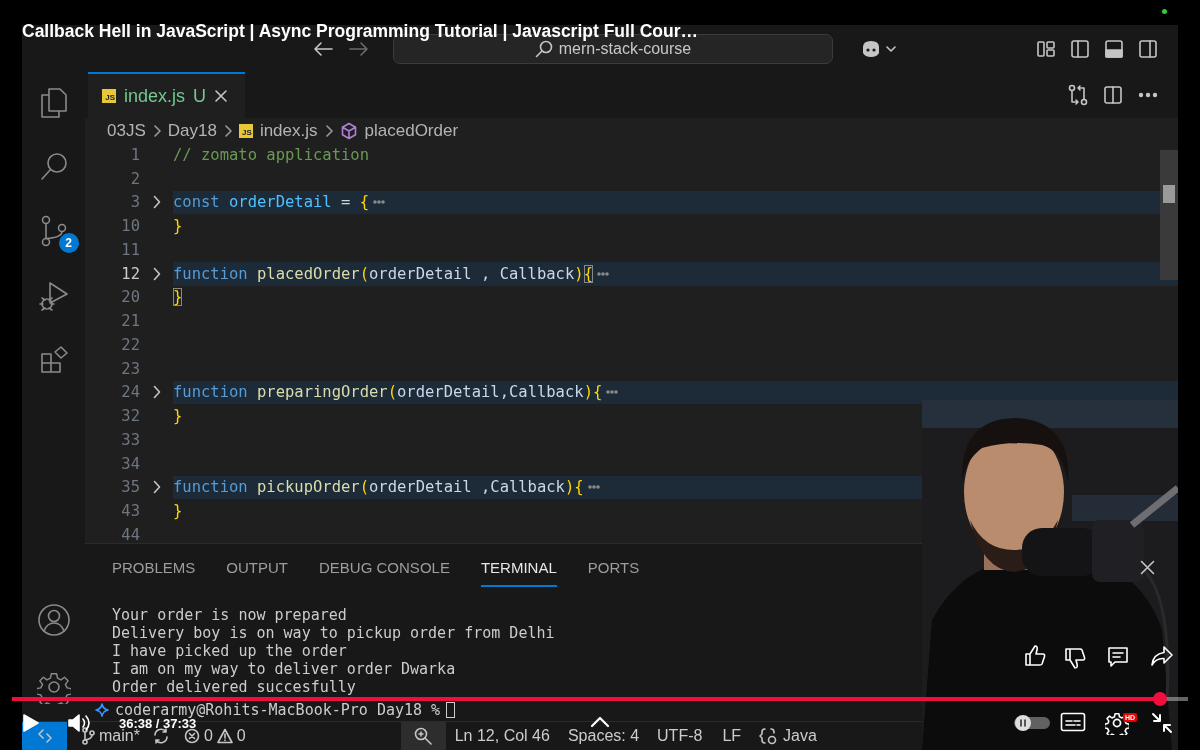 The image size is (1200, 750). Describe the element at coordinates (1148, 48) in the screenshot. I see `sidebar-right-icon` at that location.